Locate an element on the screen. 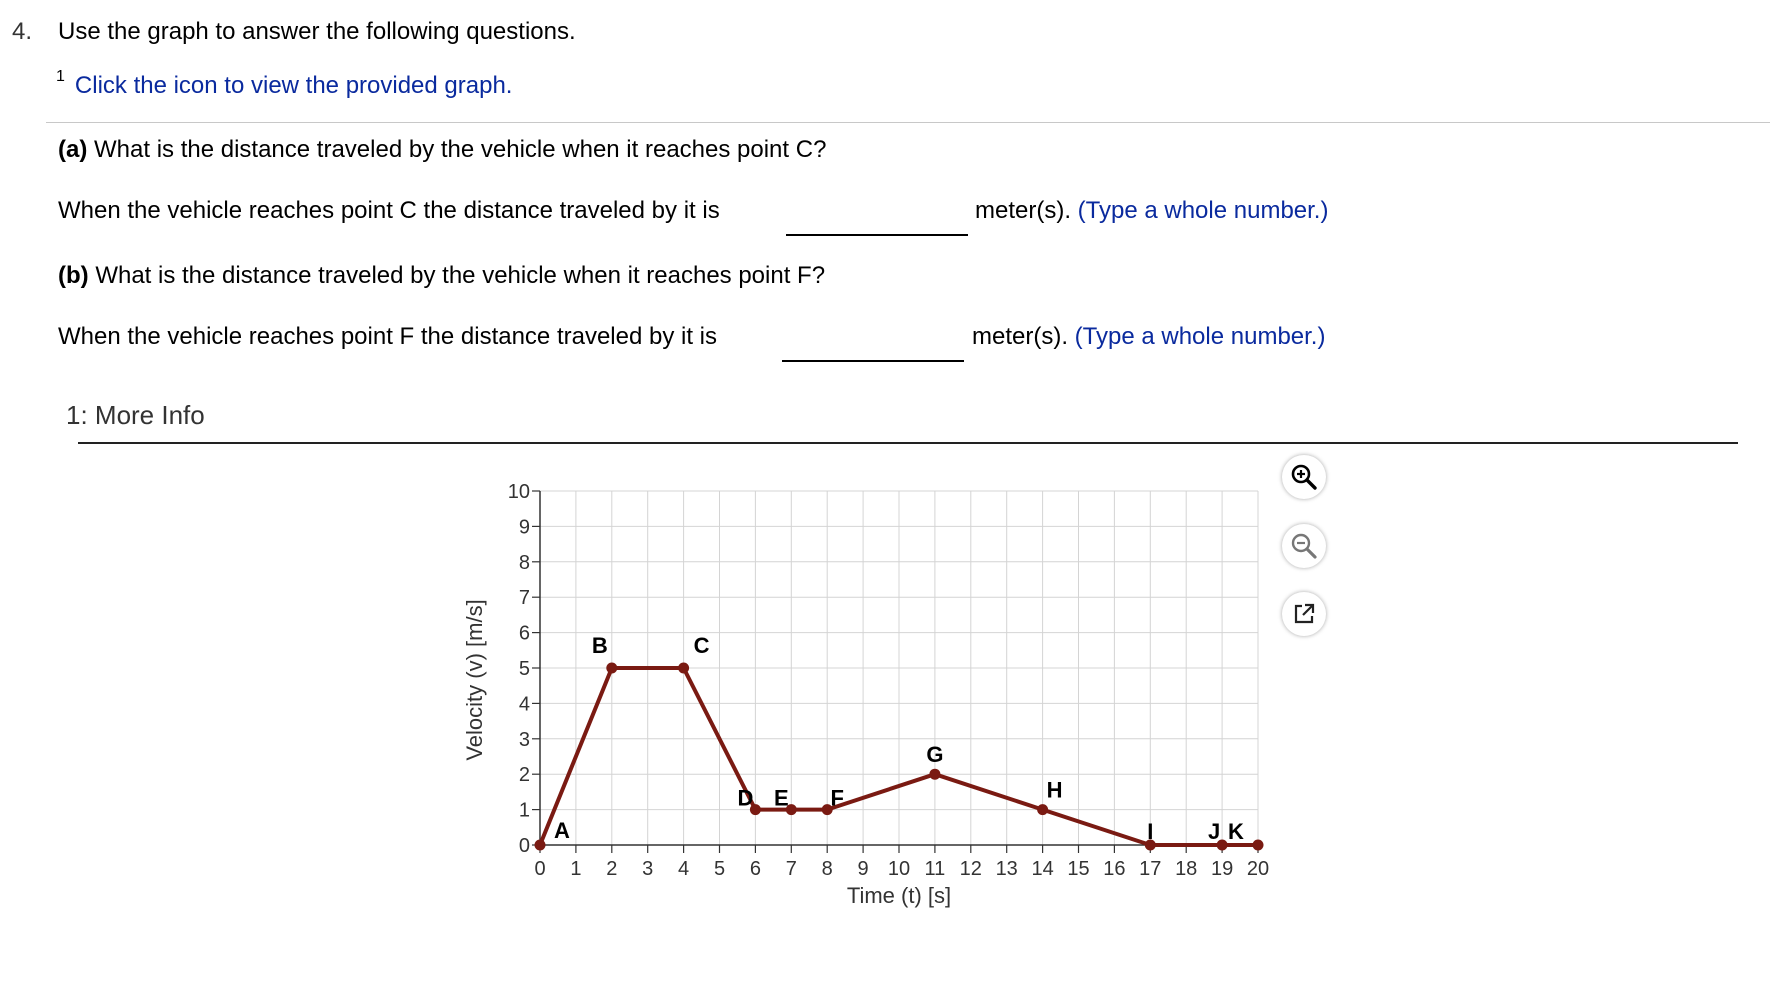 This screenshot has width=1770, height=990. x-tick-label: 5 is located at coordinates (719, 869).